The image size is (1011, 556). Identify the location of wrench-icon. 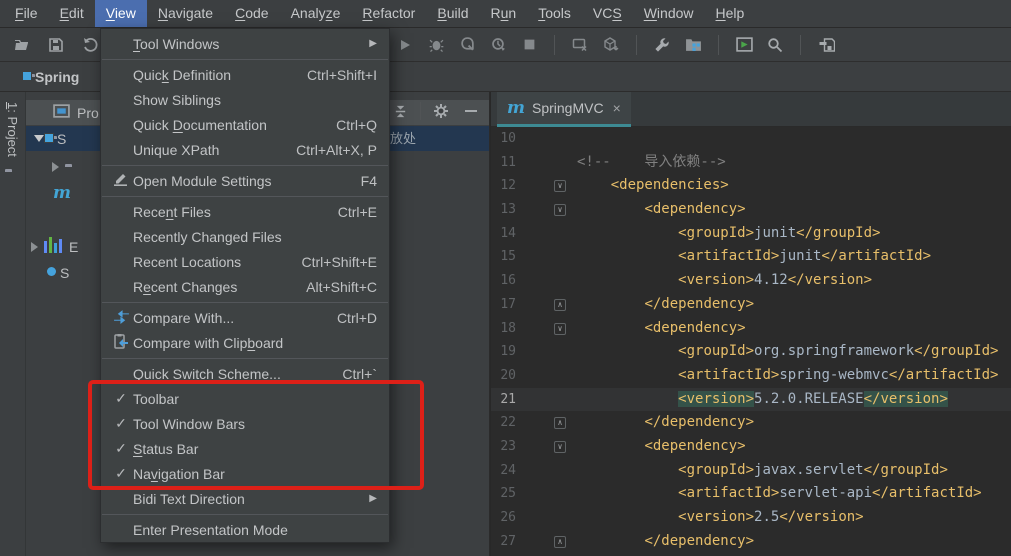
(662, 45).